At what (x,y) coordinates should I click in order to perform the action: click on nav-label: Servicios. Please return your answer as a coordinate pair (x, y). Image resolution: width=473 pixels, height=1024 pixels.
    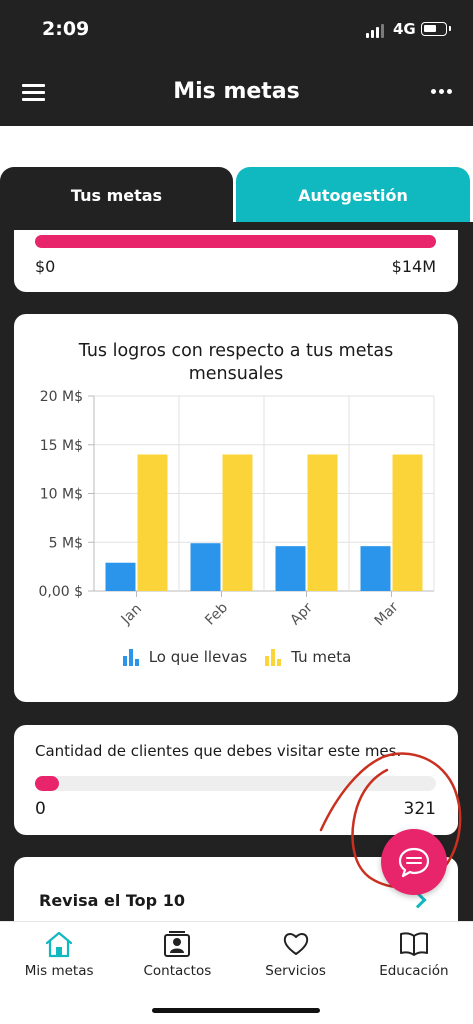
    Looking at the image, I should click on (295, 971).